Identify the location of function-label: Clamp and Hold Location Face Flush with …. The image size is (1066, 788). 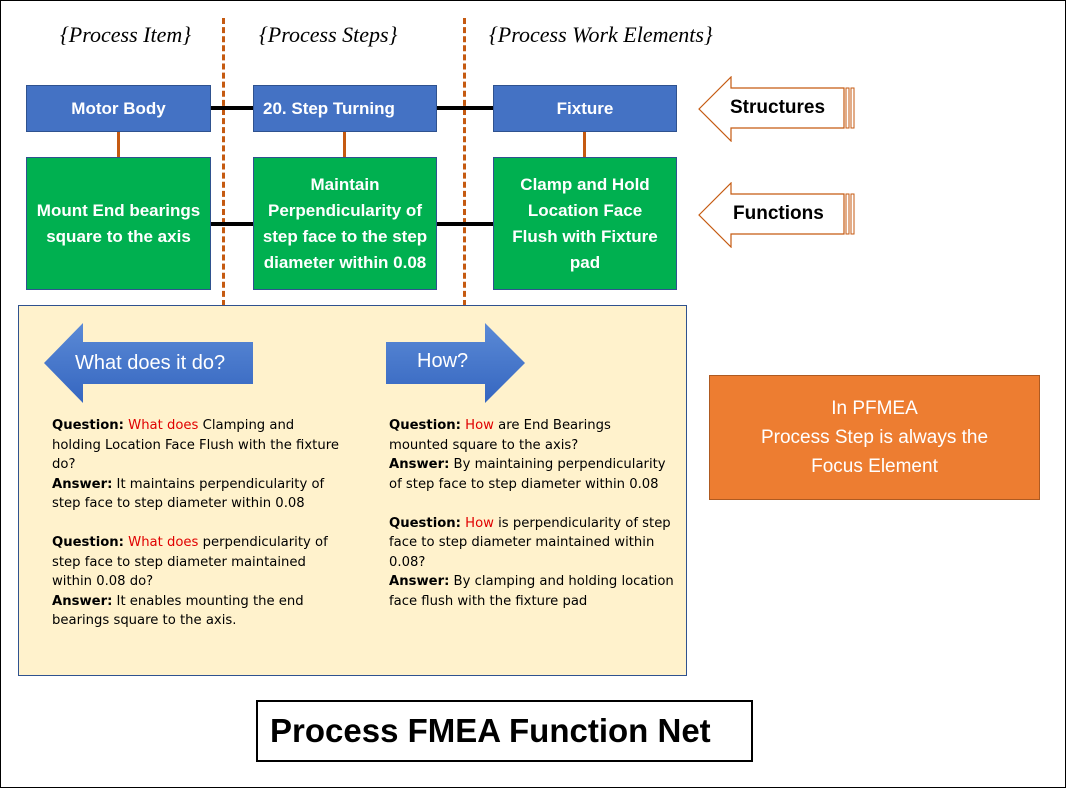
(585, 223).